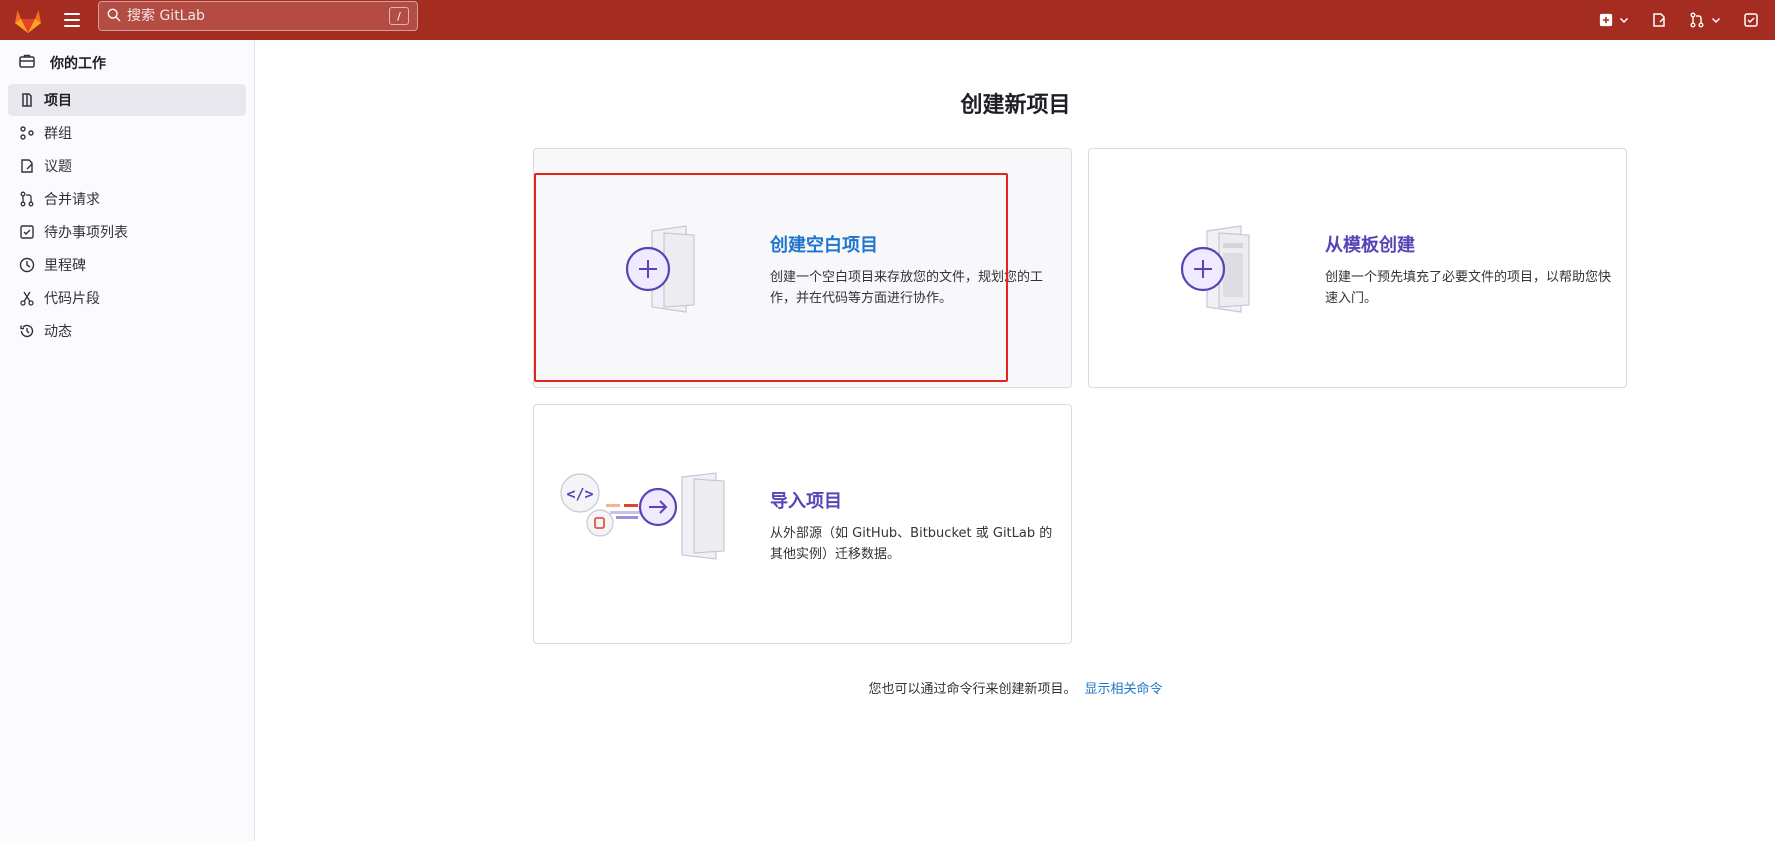 The width and height of the screenshot is (1775, 841). Describe the element at coordinates (72, 20) in the screenshot. I see `menu-toggle-icon` at that location.